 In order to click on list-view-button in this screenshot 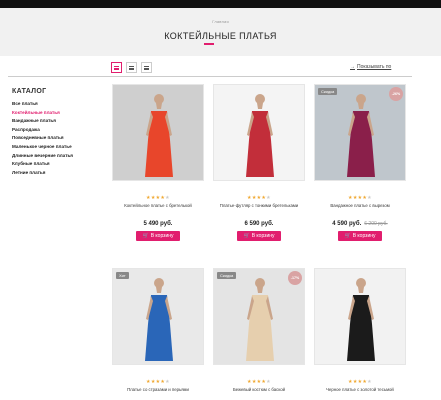, I will do `click(131, 67)`.